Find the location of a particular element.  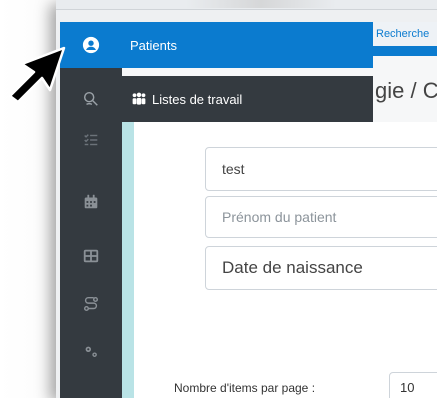

sidebar-item-calendar is located at coordinates (91, 202).